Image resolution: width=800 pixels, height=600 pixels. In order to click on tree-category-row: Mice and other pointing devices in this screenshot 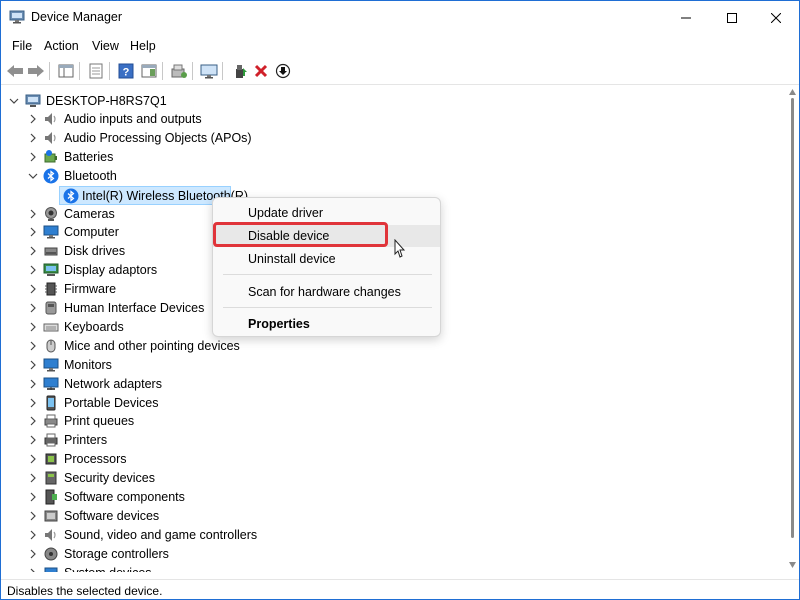, I will do `click(151, 346)`.